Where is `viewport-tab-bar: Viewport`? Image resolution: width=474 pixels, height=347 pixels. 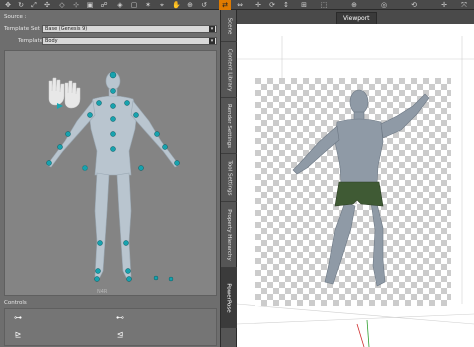
viewport-tab-bar: Viewport is located at coordinates (355, 17).